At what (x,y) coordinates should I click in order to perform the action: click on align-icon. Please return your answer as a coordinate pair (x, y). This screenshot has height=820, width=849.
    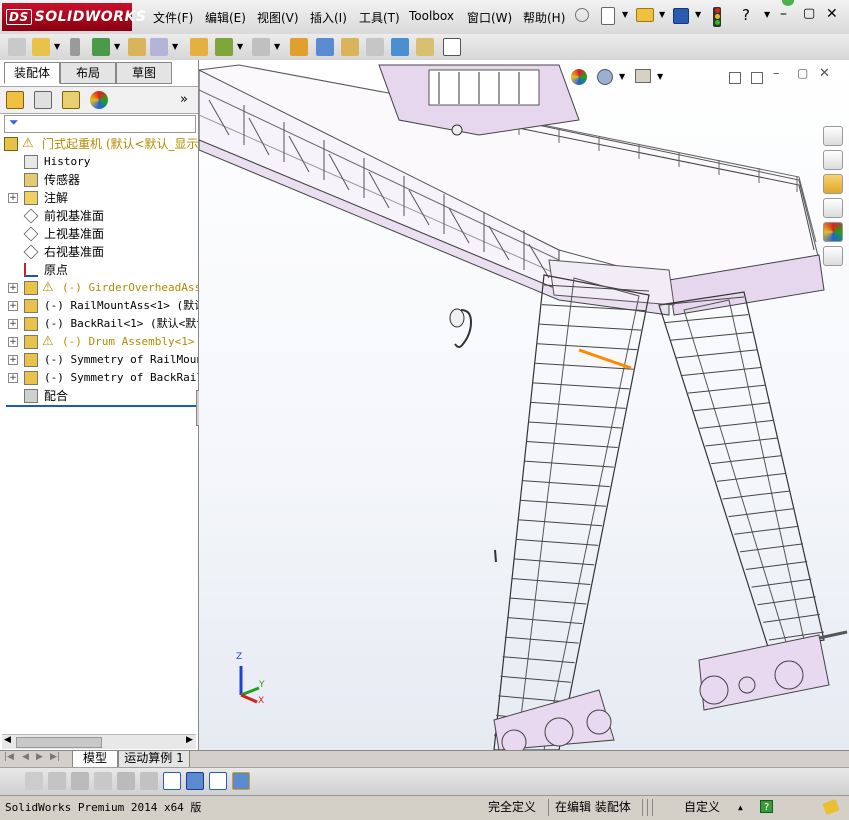
    Looking at the image, I should click on (149, 781).